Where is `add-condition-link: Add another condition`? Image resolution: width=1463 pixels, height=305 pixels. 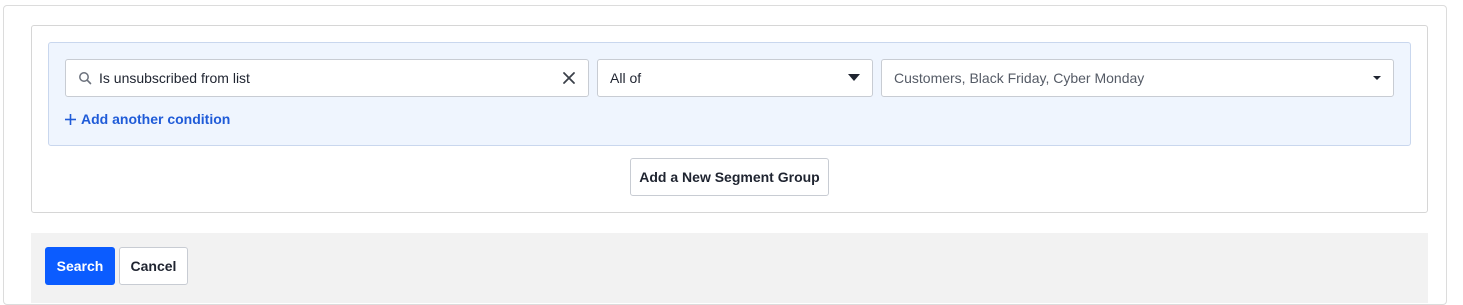
add-condition-link: Add another condition is located at coordinates (147, 119).